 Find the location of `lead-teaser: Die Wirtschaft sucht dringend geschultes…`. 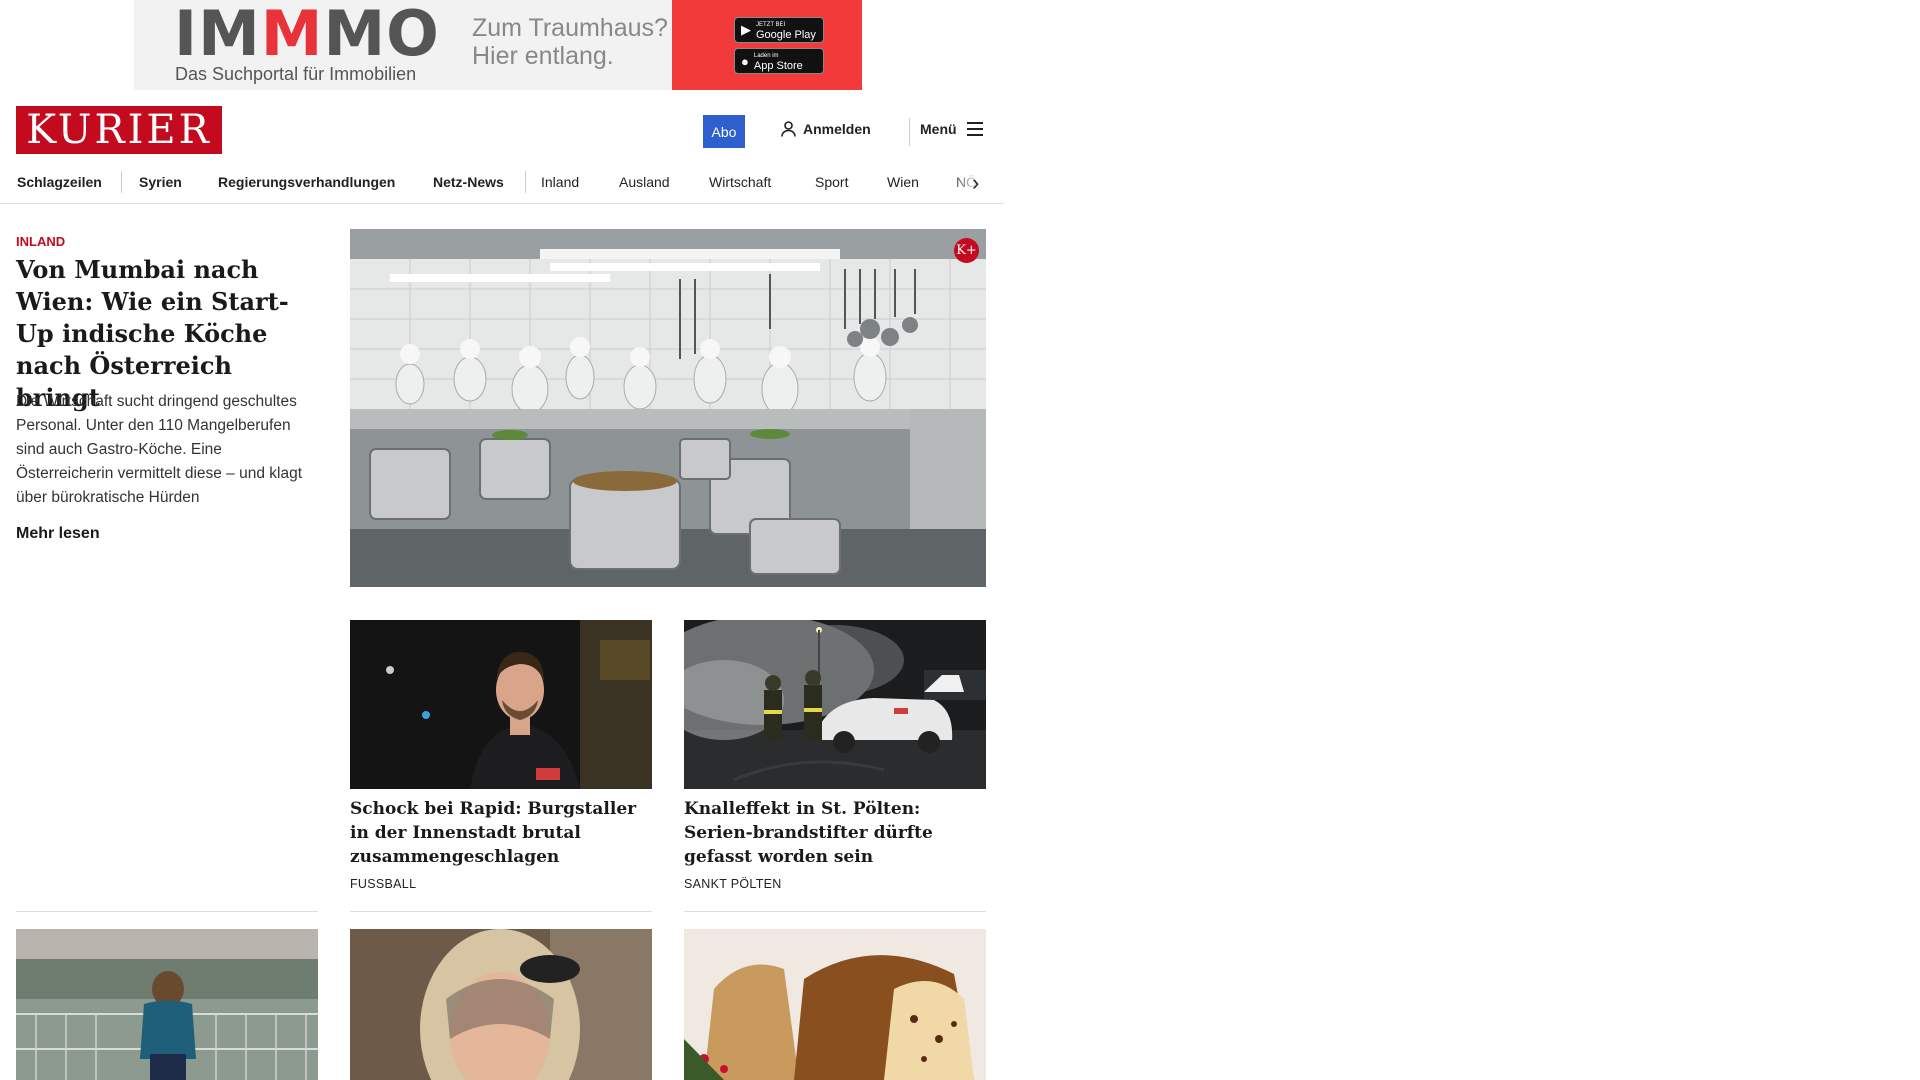

lead-teaser: Die Wirtschaft sucht dringend geschultes… is located at coordinates (159, 449).